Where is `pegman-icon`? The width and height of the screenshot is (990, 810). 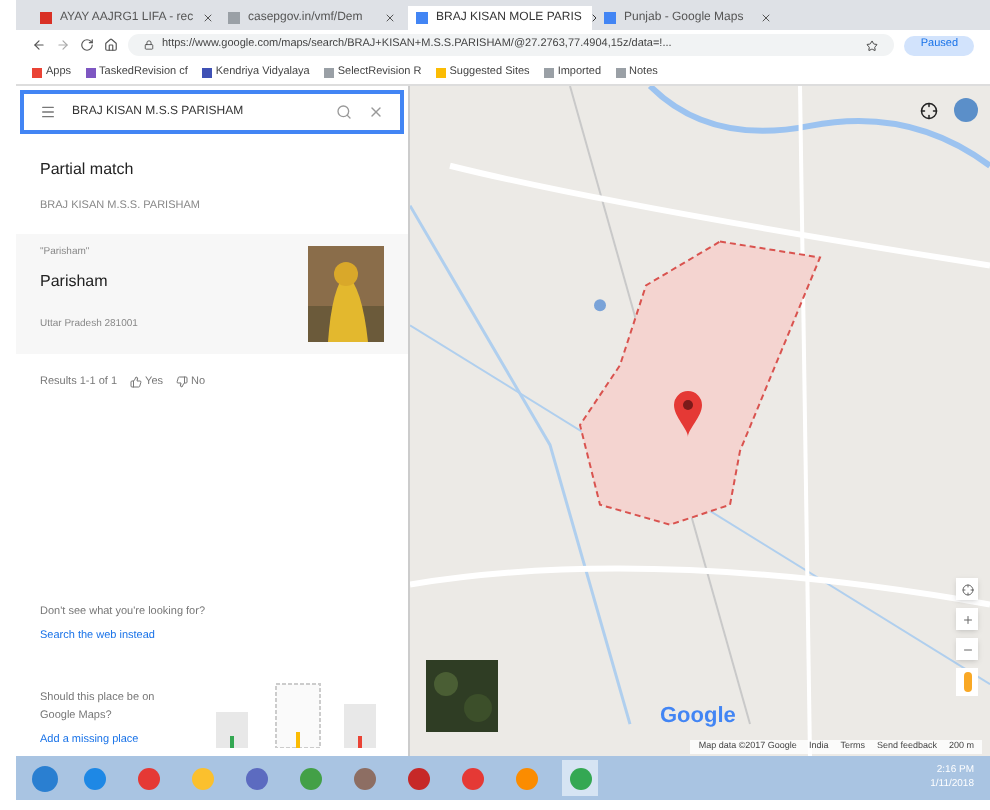
pegman-icon is located at coordinates (967, 682).